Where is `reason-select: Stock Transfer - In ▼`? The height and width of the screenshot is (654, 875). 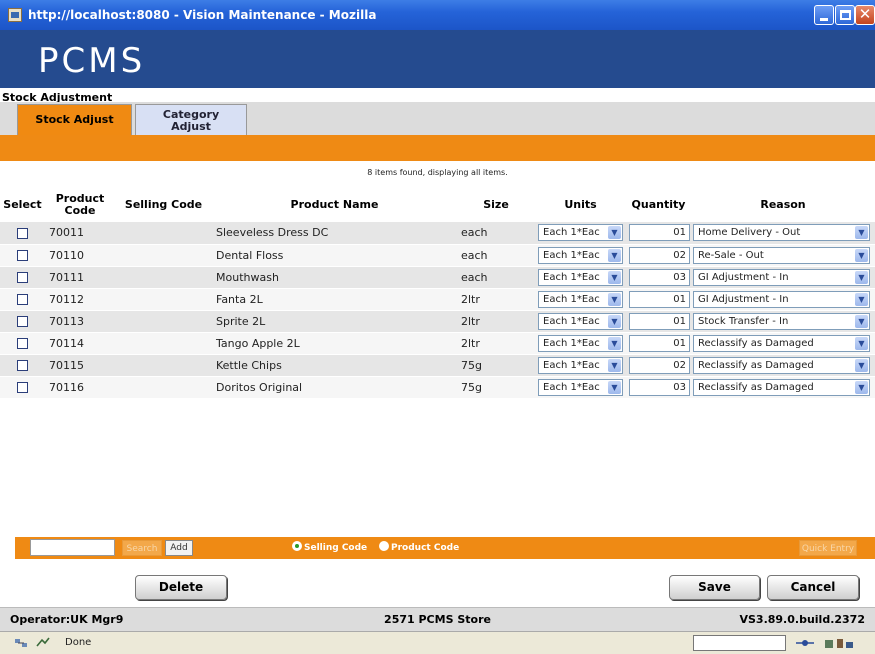
reason-select: Stock Transfer - In ▼ is located at coordinates (781, 321).